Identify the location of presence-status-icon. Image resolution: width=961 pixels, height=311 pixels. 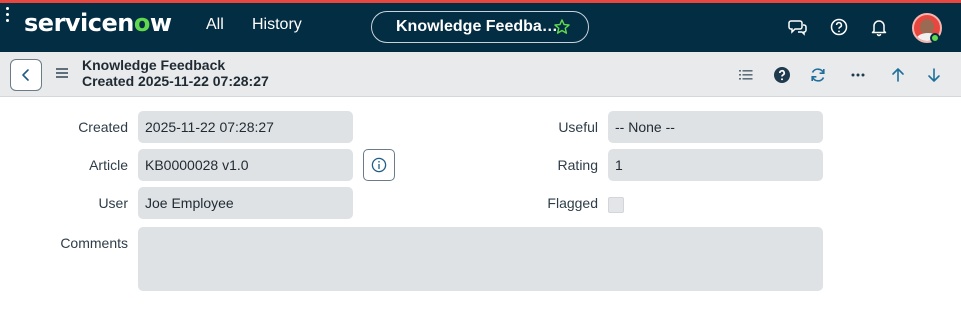
(935, 38).